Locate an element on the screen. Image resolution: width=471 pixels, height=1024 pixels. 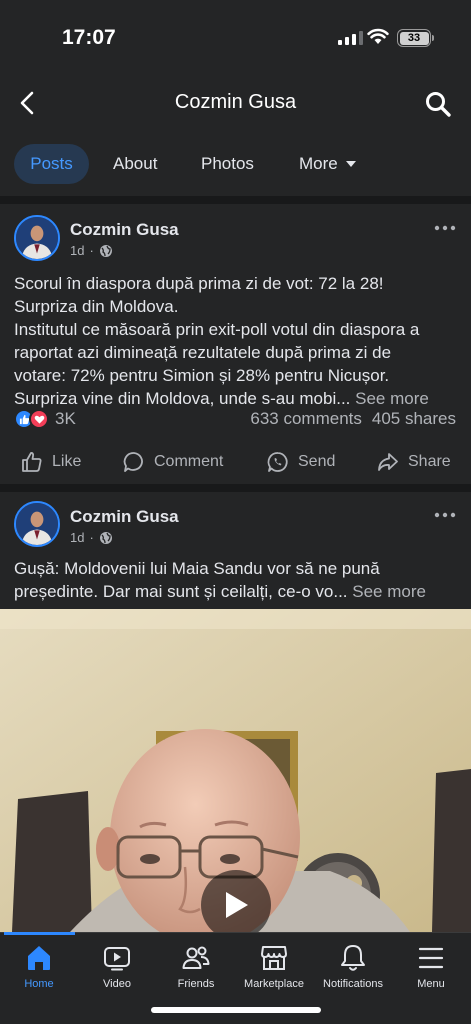
nav-friends: Friends is located at coordinates (196, 966).